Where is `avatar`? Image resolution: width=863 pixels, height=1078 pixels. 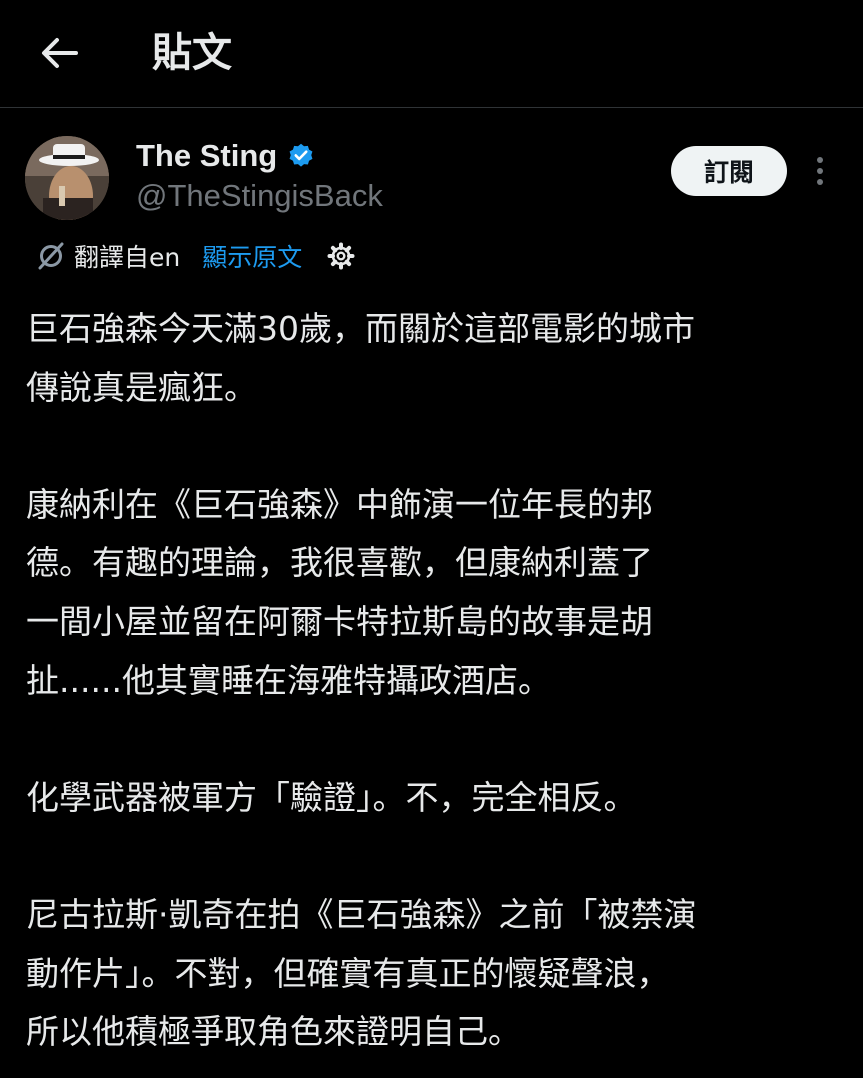 avatar is located at coordinates (67, 178).